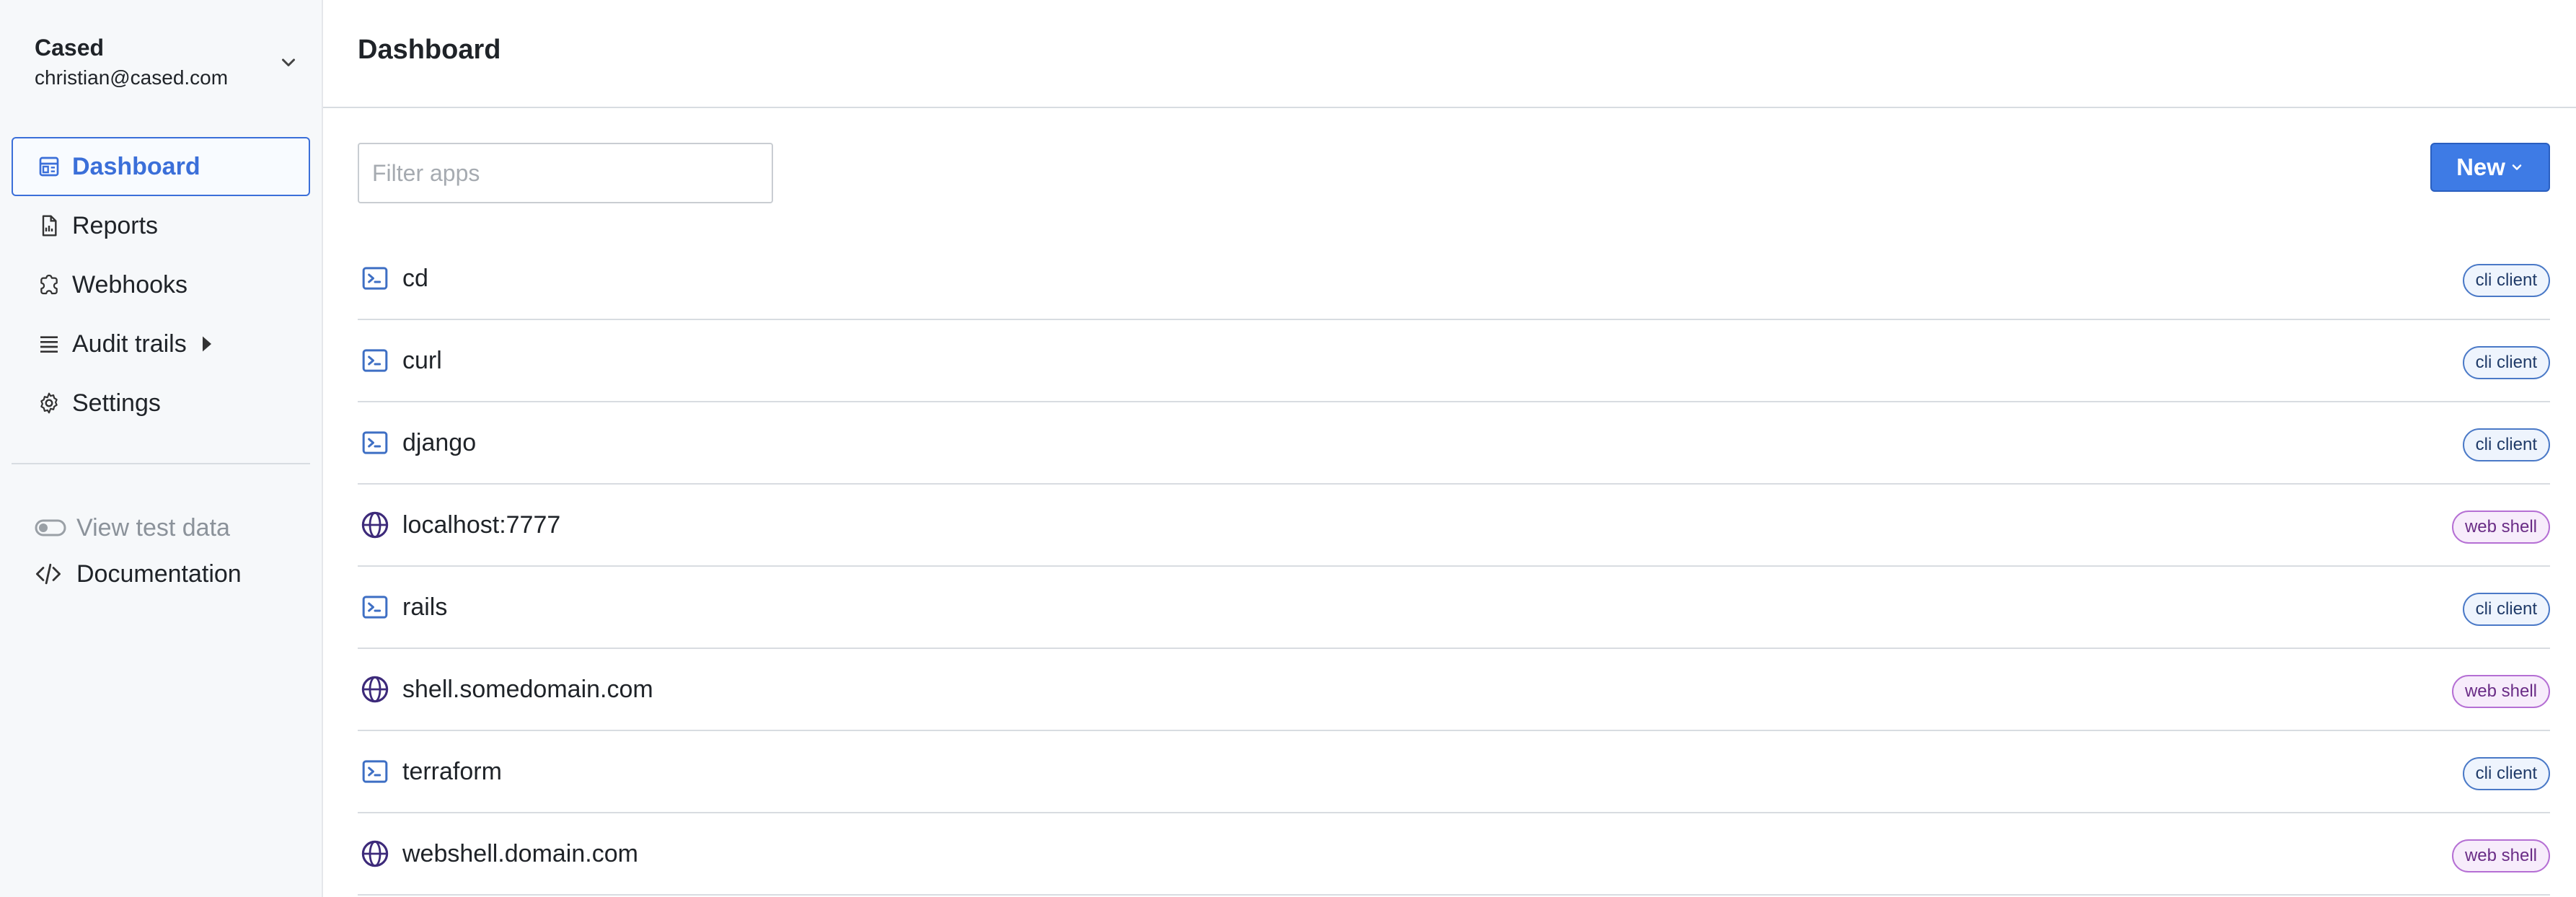 This screenshot has height=897, width=2576. I want to click on sidebar-divider, so click(161, 463).